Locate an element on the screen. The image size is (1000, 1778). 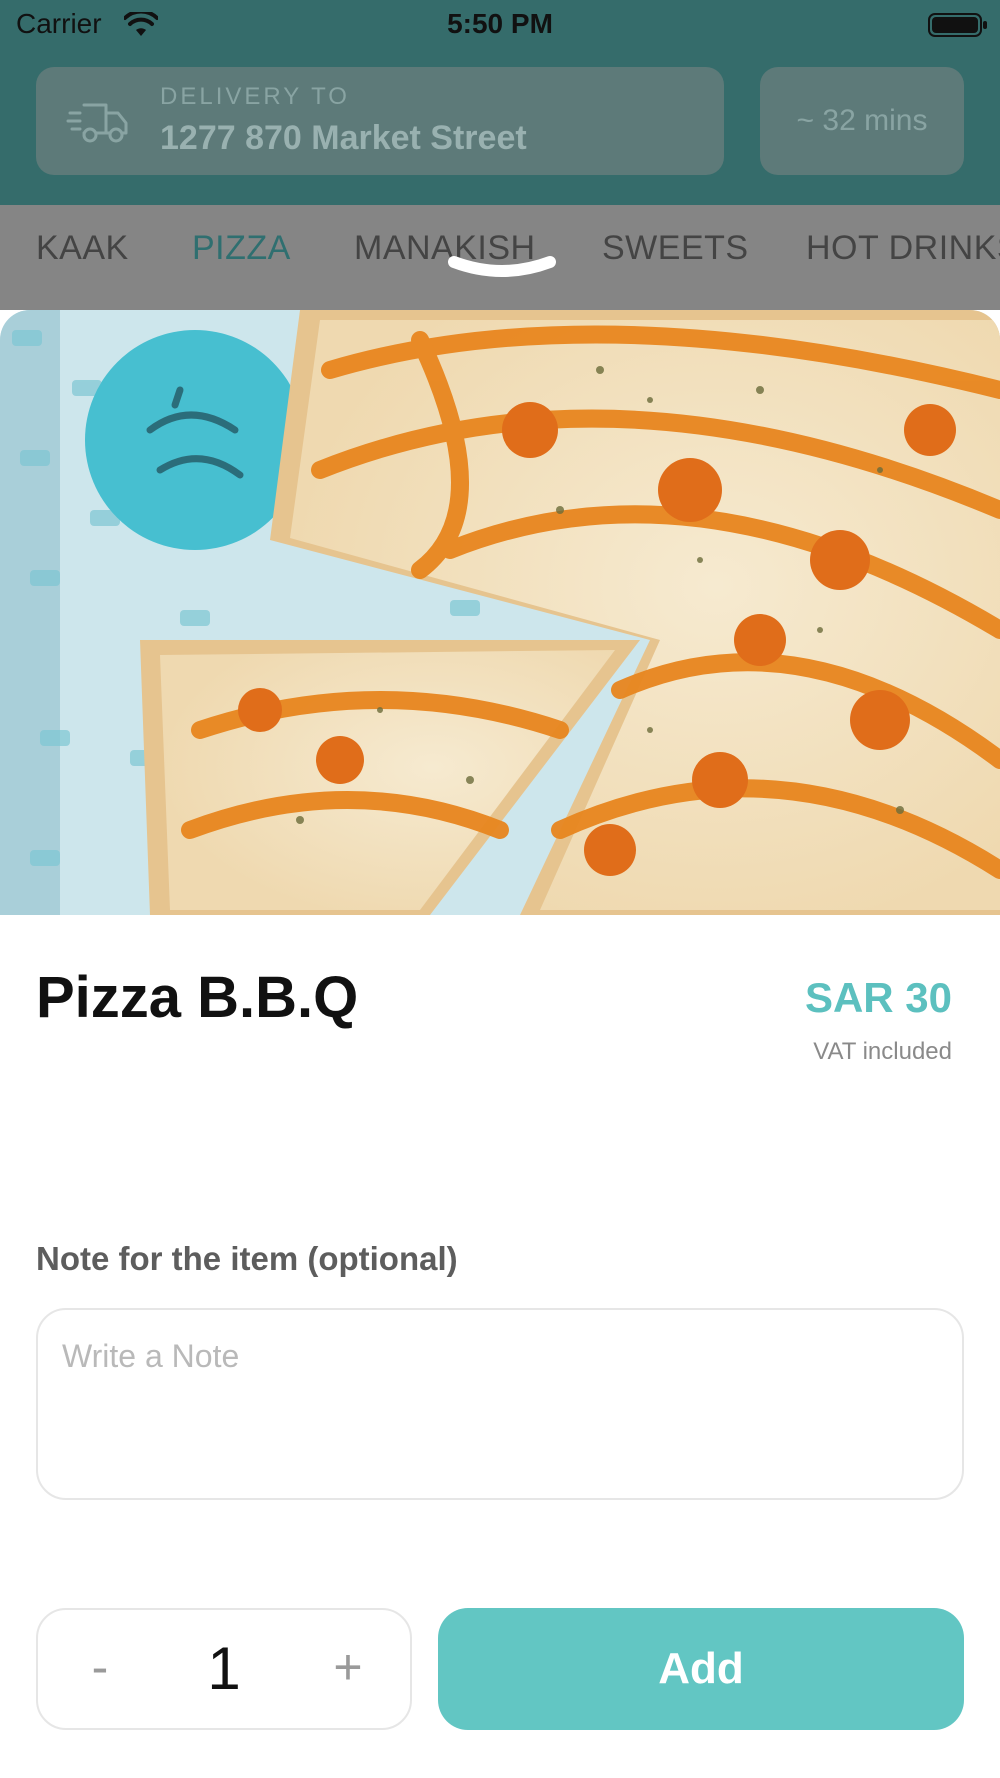
note-input is located at coordinates (500, 1404).